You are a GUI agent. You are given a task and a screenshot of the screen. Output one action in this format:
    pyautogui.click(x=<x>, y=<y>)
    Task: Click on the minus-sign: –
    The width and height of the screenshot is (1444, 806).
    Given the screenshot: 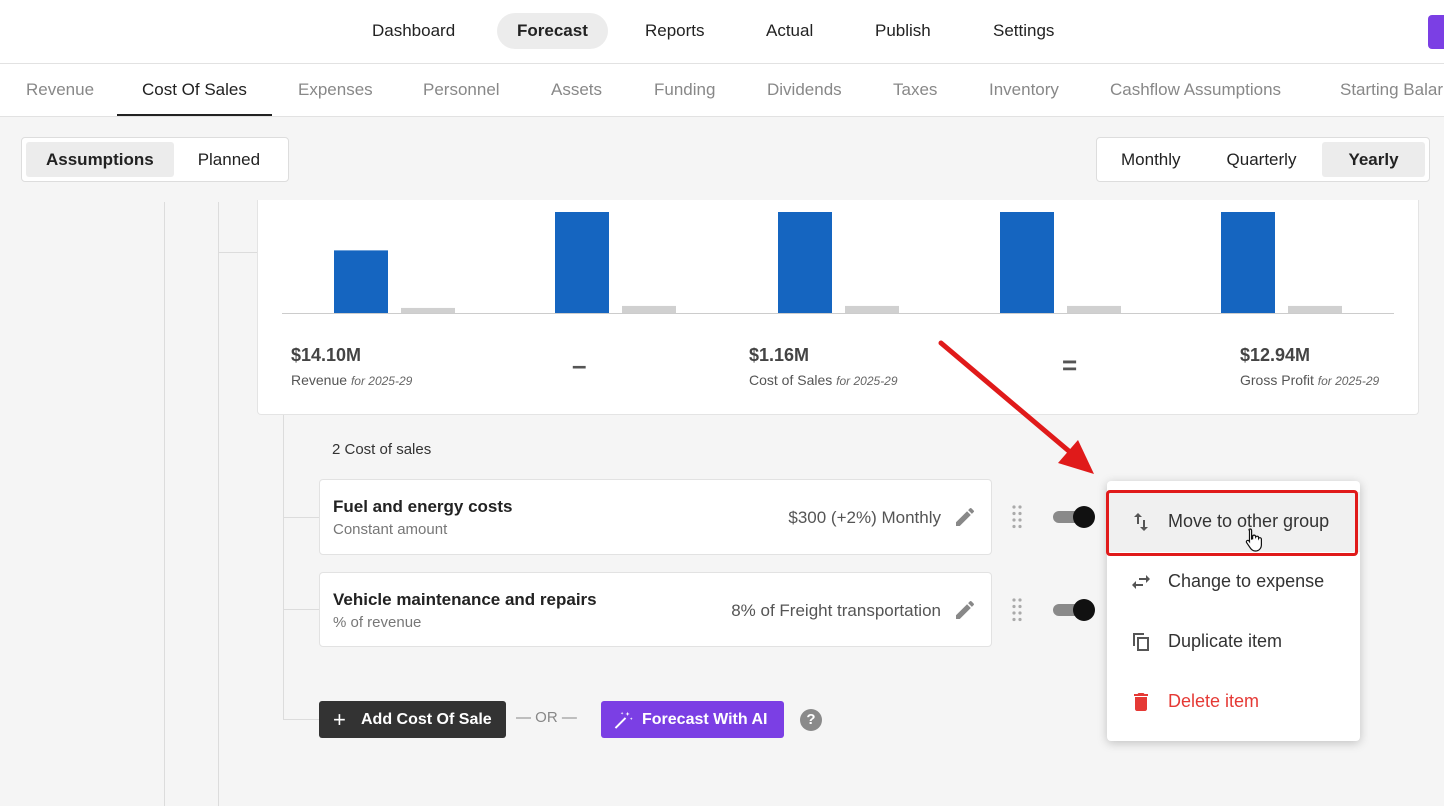 What is the action you would take?
    pyautogui.click(x=579, y=365)
    